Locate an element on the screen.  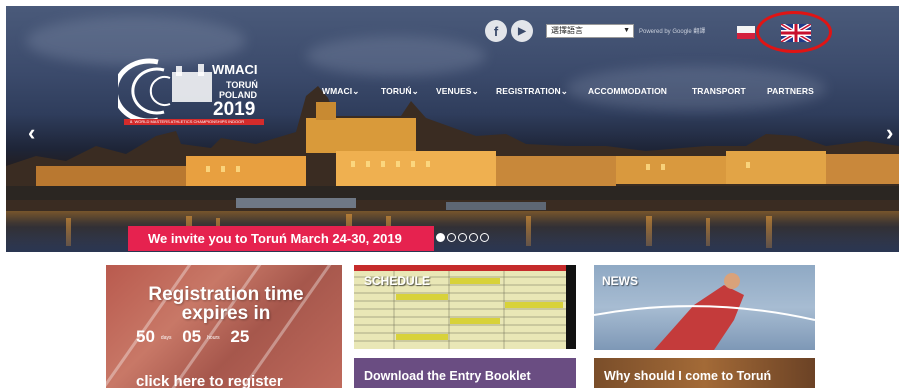
registration-title: Registration time expires in is located at coordinates (226, 304).